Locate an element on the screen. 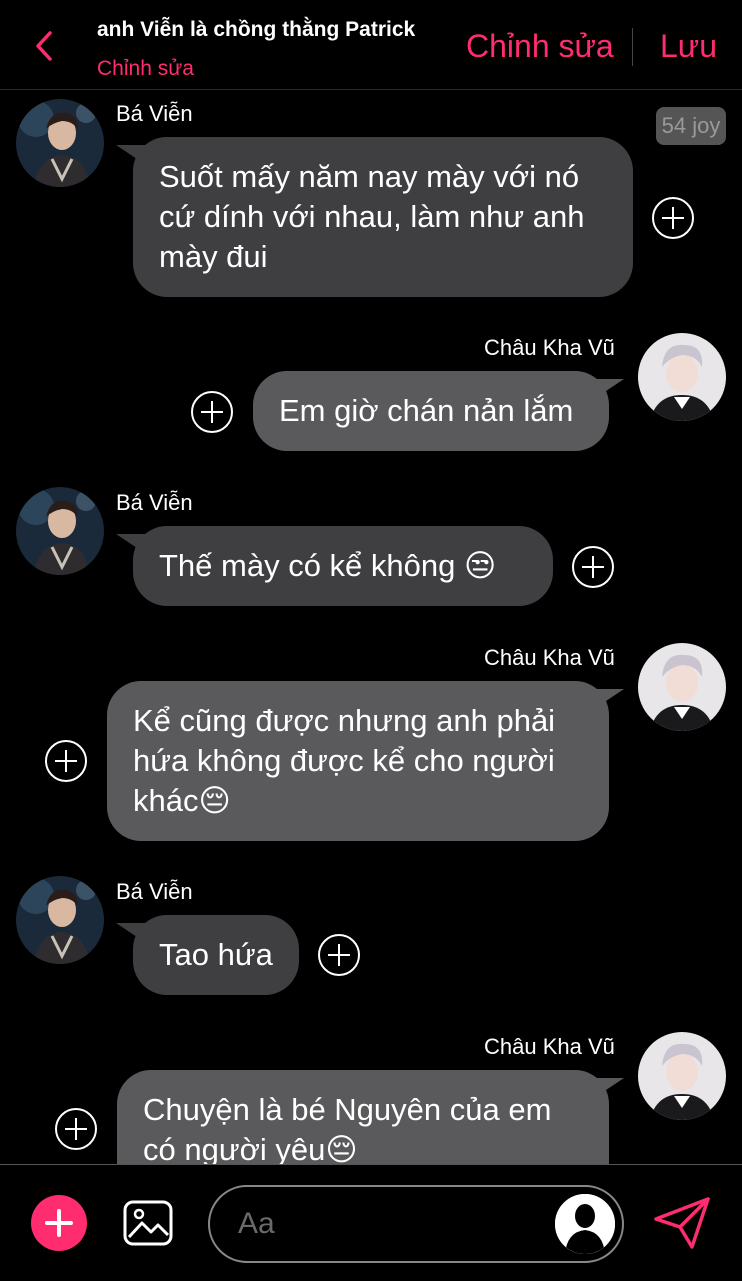  message-input is located at coordinates (388, 1224).